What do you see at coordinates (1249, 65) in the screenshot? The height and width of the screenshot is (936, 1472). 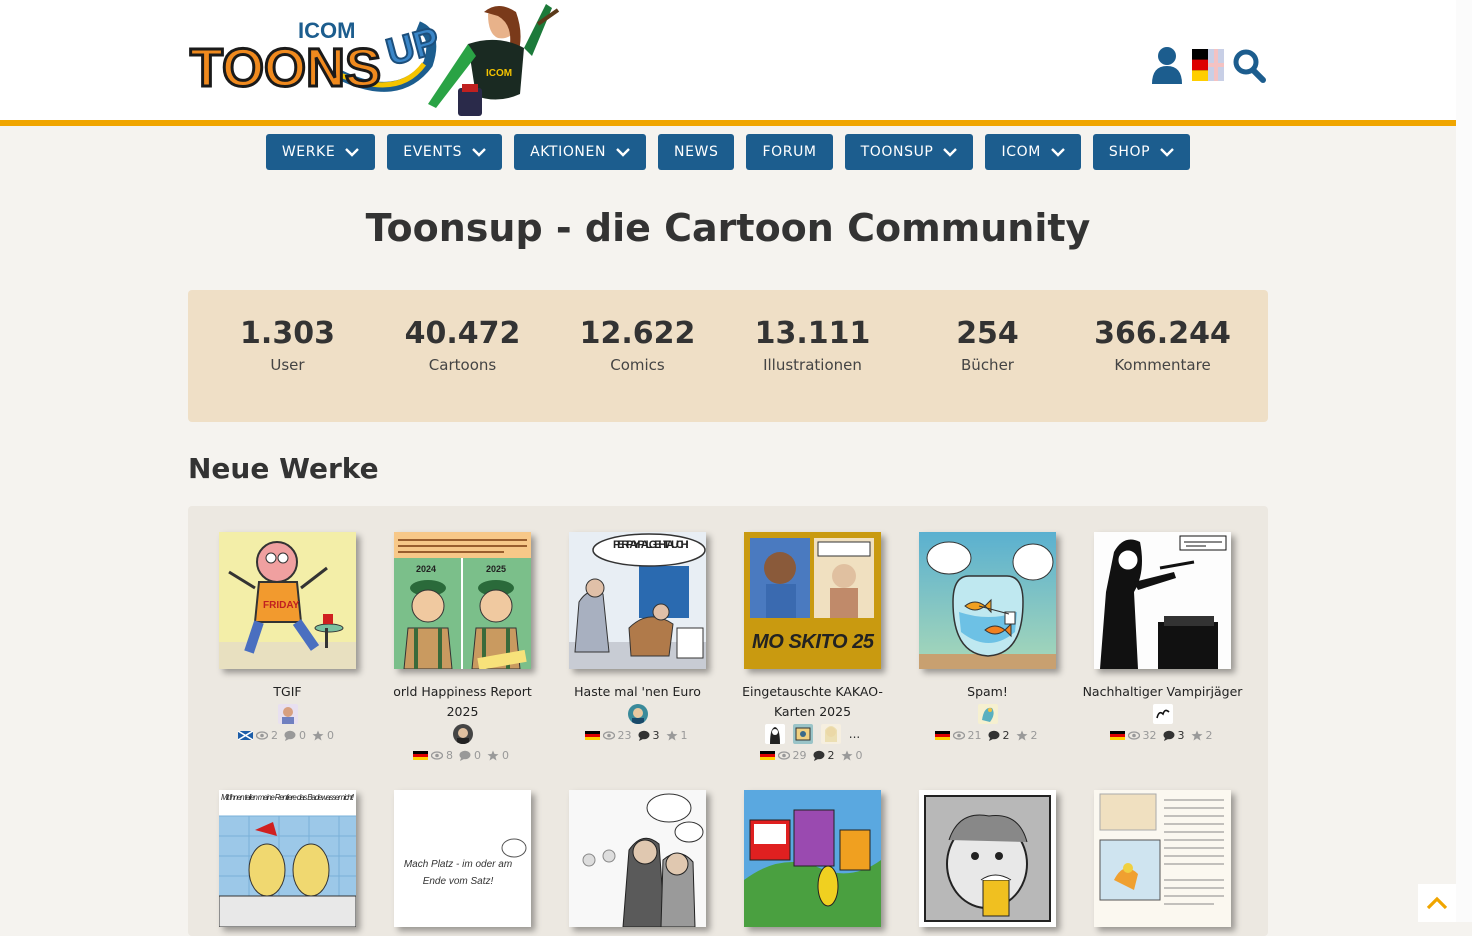 I see `search-icon` at bounding box center [1249, 65].